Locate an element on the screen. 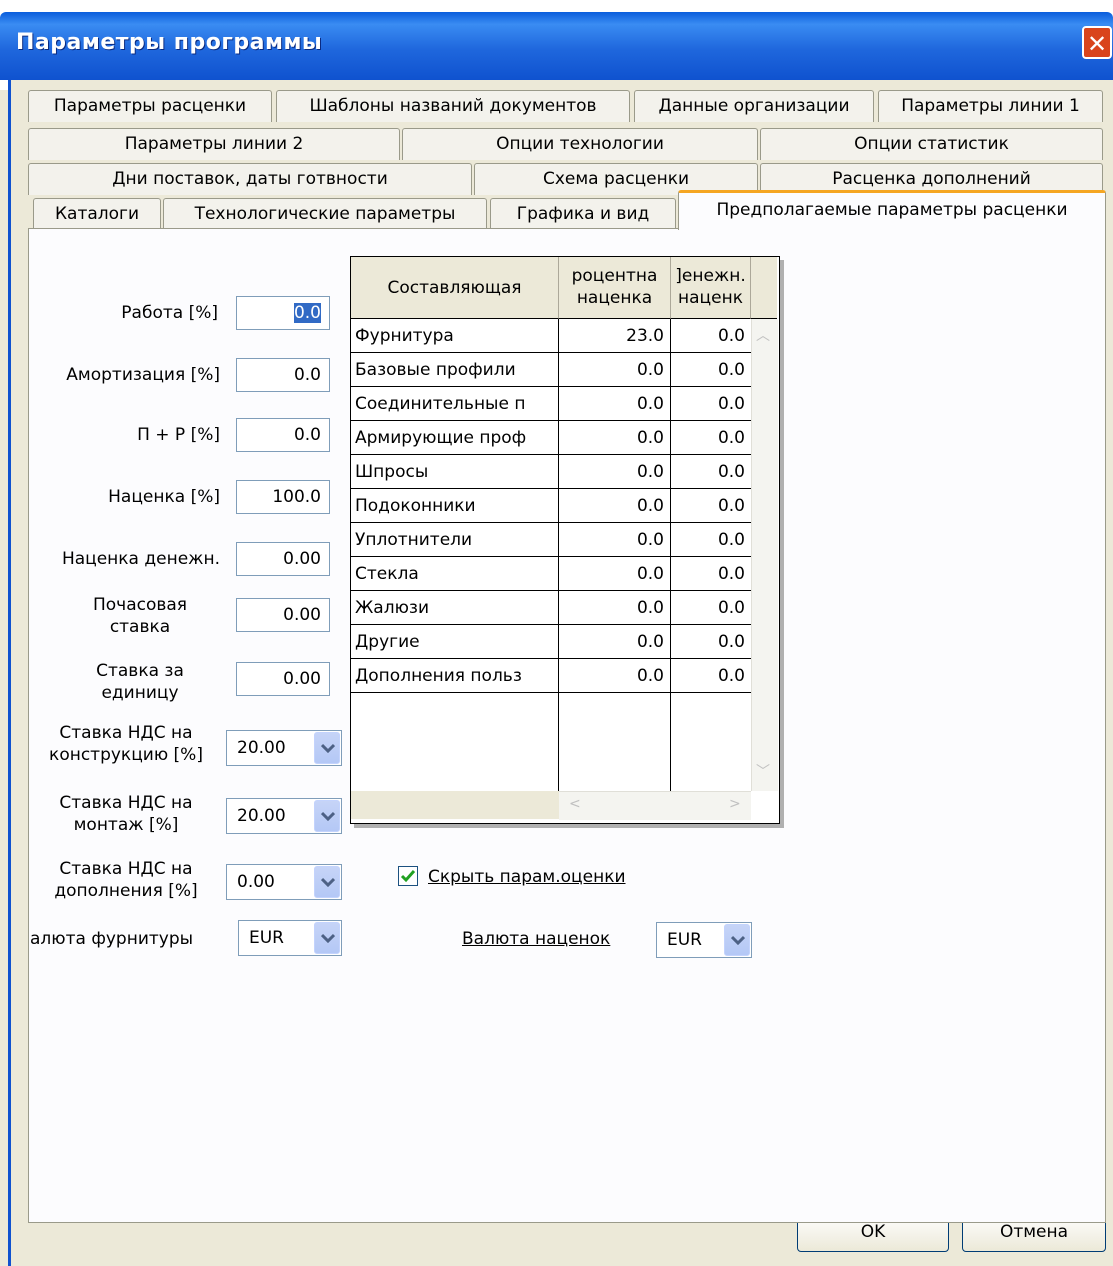 This screenshot has width=1113, height=1266. vat-install-label: Ставка НДС на монтаж [%] is located at coordinates (126, 814).